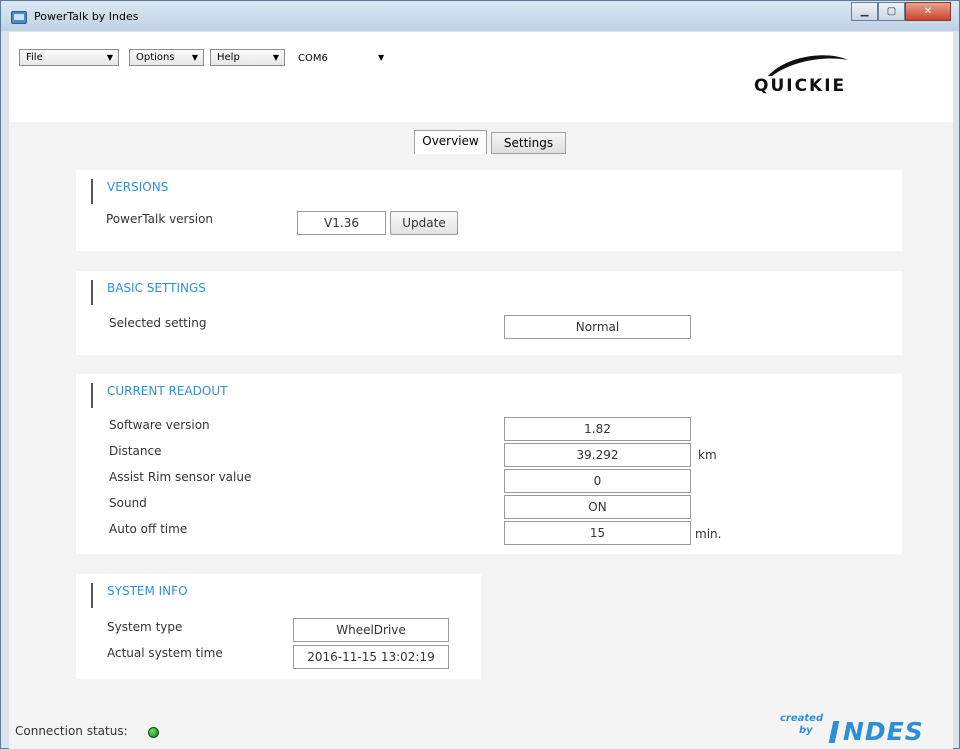  I want to click on maximize-icon: ▢, so click(891, 11).